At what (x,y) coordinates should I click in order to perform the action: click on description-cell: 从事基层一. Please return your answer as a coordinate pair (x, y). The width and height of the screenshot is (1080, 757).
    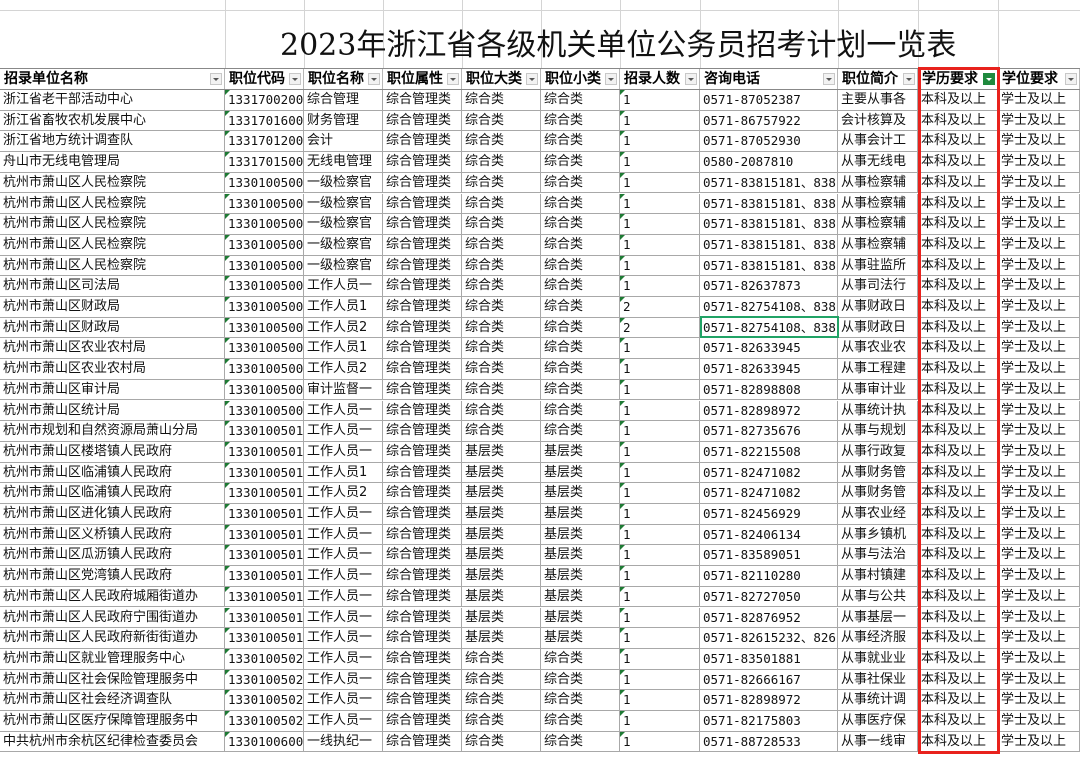
    Looking at the image, I should click on (878, 618).